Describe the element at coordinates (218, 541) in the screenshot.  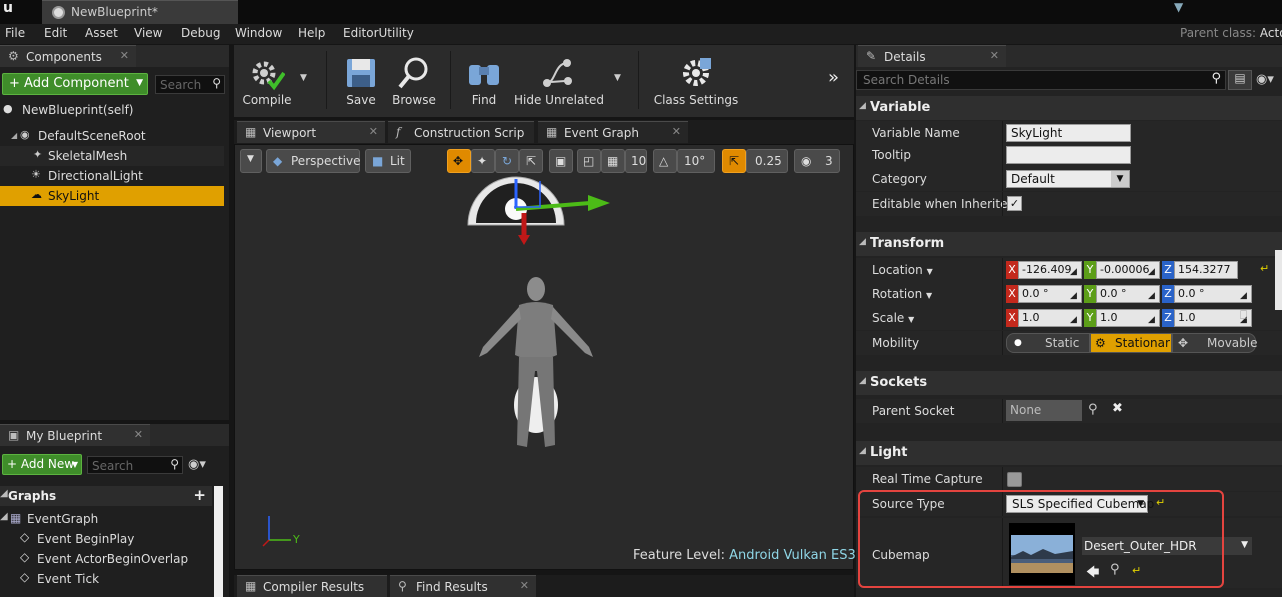
I see `scrollbar` at that location.